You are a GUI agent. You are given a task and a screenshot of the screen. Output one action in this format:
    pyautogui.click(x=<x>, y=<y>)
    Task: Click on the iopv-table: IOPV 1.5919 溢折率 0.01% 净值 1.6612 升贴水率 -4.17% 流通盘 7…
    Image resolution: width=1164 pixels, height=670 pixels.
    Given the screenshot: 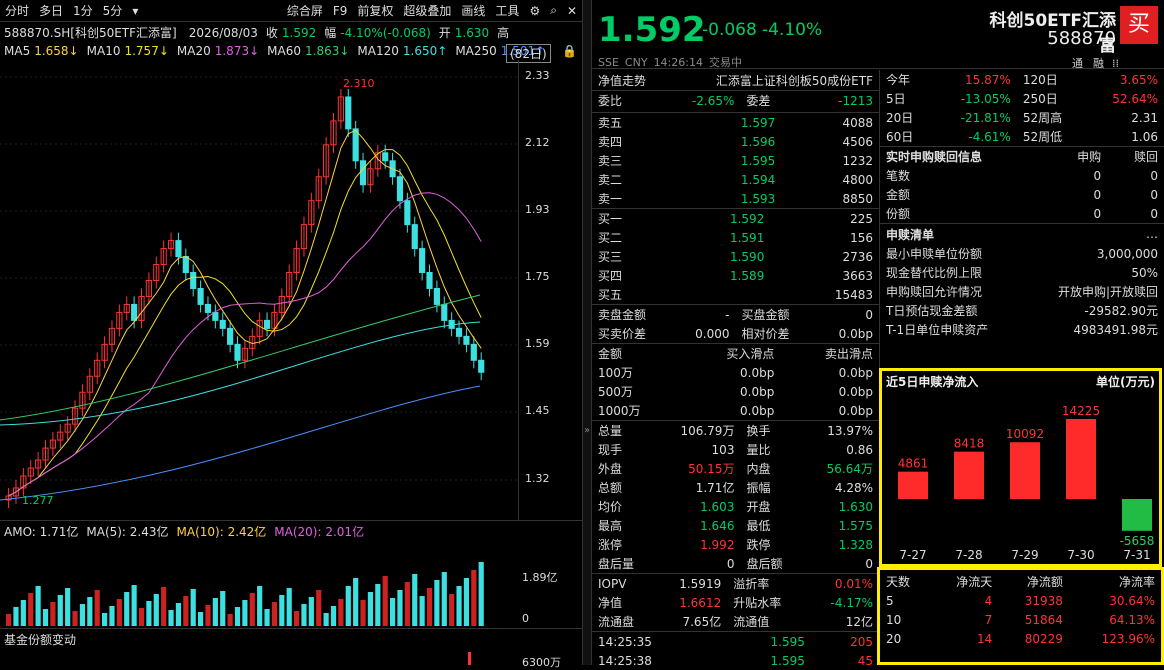 What is the action you would take?
    pyautogui.click(x=735, y=602)
    